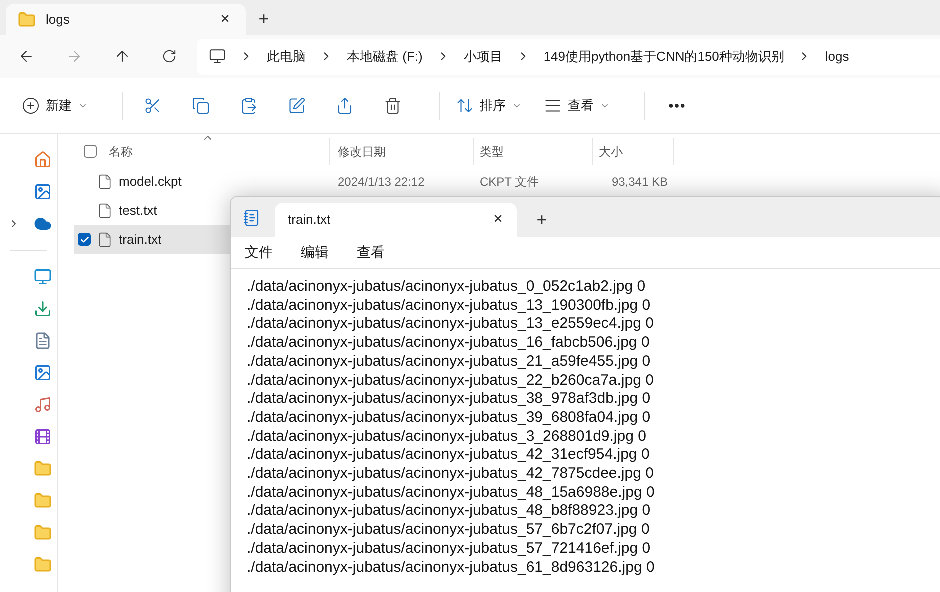 The height and width of the screenshot is (592, 940). Describe the element at coordinates (509, 182) in the screenshot. I see `file-type: CKPT 文件` at that location.